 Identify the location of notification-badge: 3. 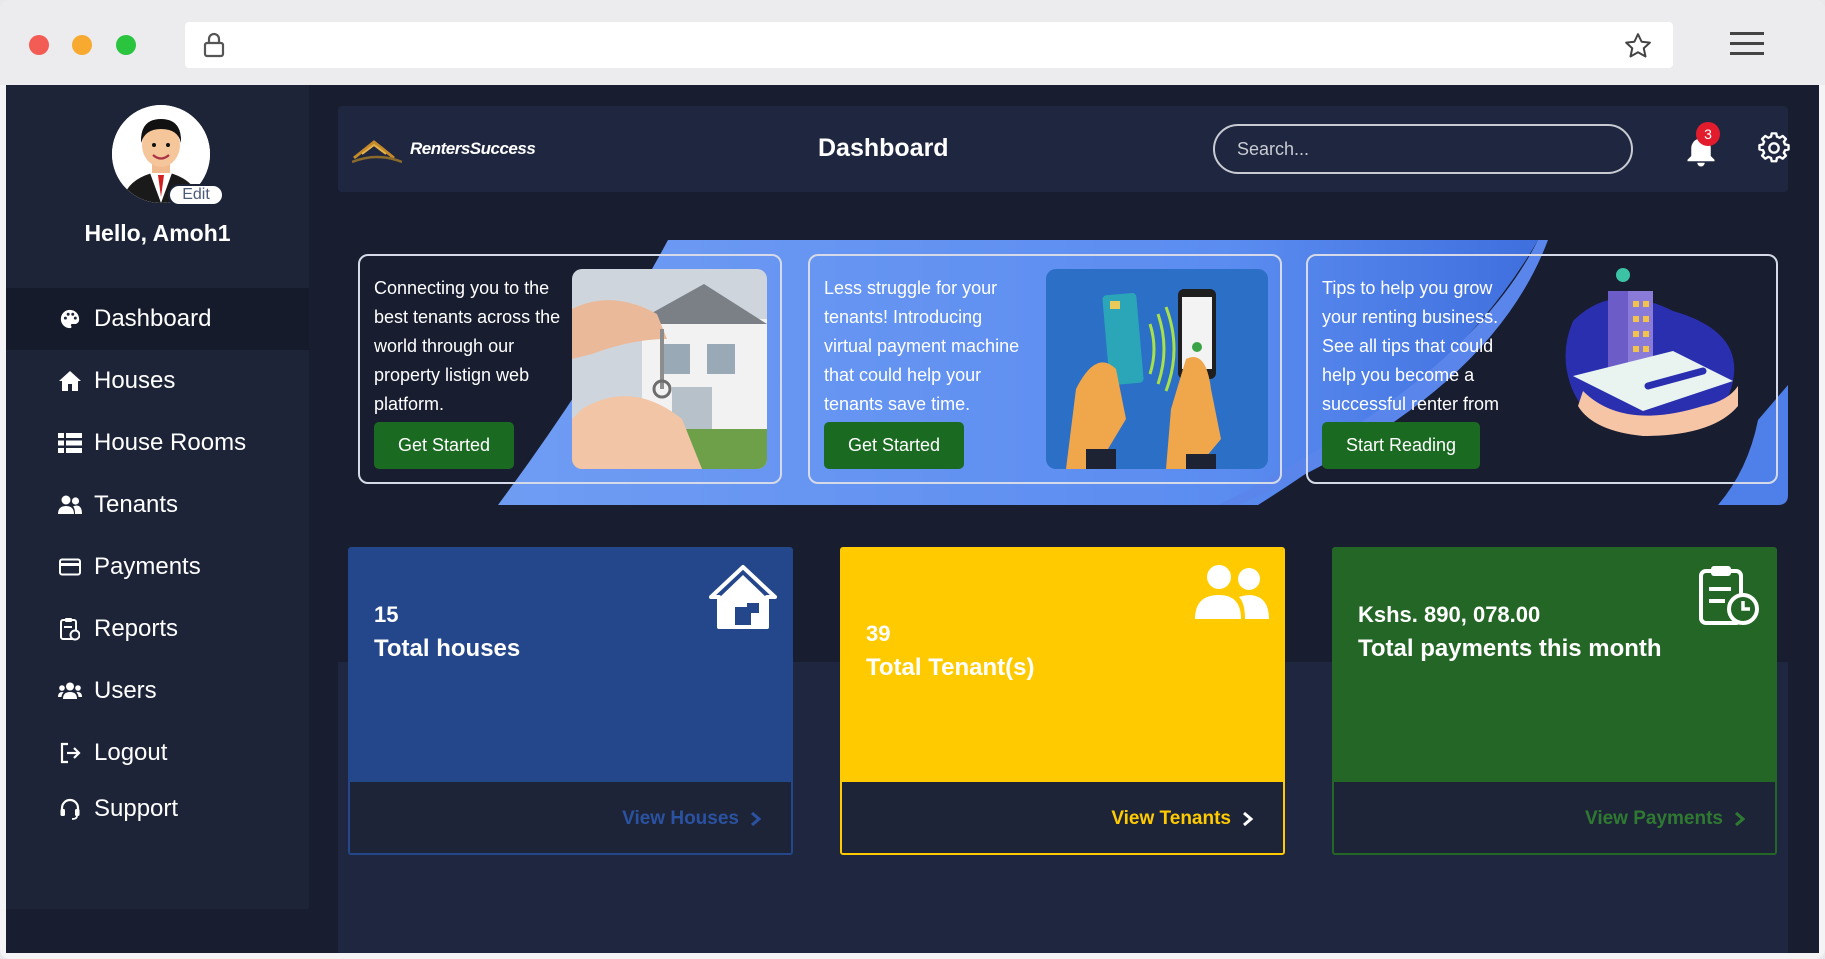
(1708, 134).